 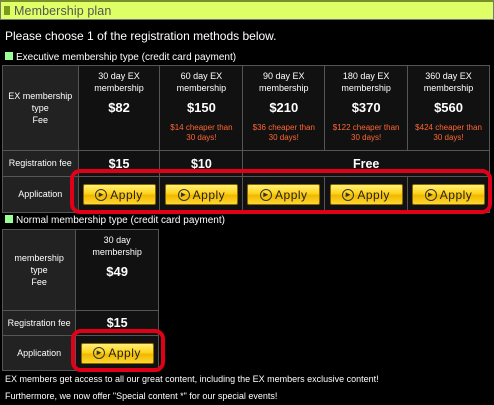 I want to click on apply-button-30: ► Apply, so click(x=119, y=195).